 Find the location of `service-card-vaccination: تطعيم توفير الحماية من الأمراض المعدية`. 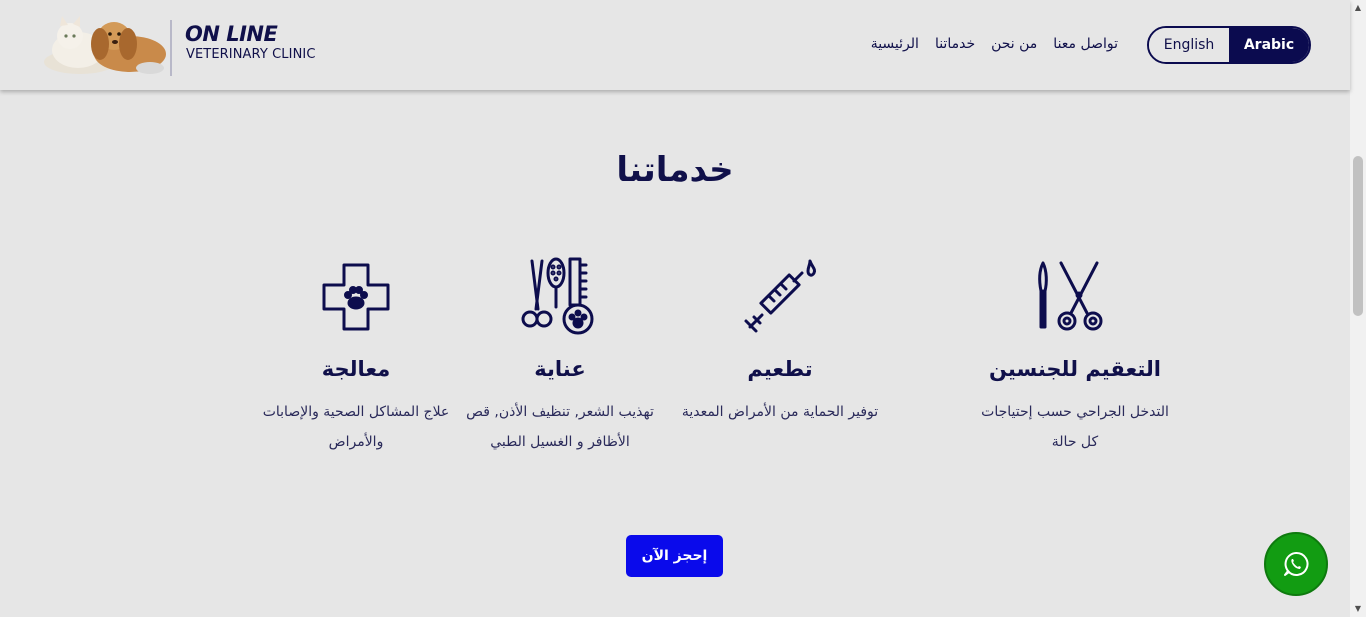

service-card-vaccination: تطعيم توفير الحماية من الأمراض المعدية is located at coordinates (780, 341).